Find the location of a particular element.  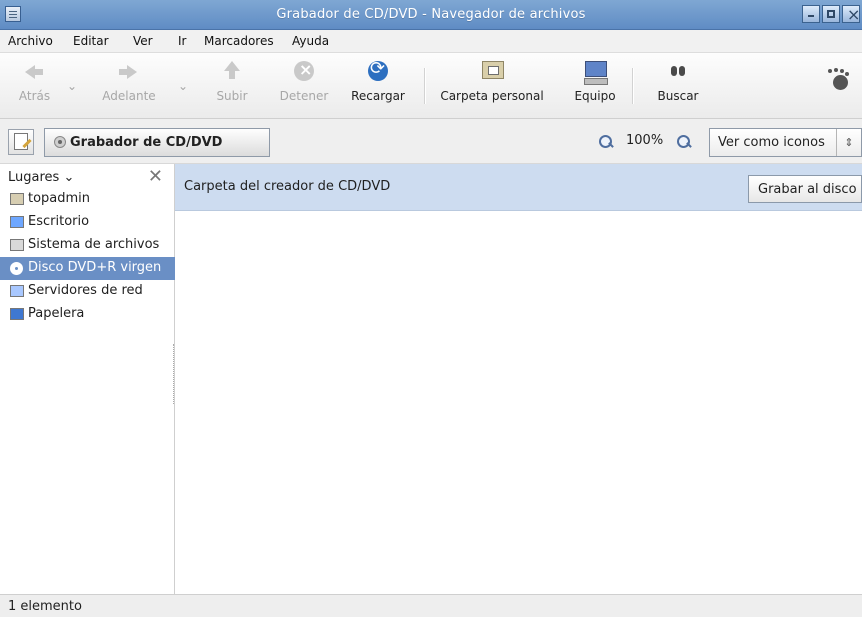

places-dropdown: Lugares ⌄ is located at coordinates (41, 177).